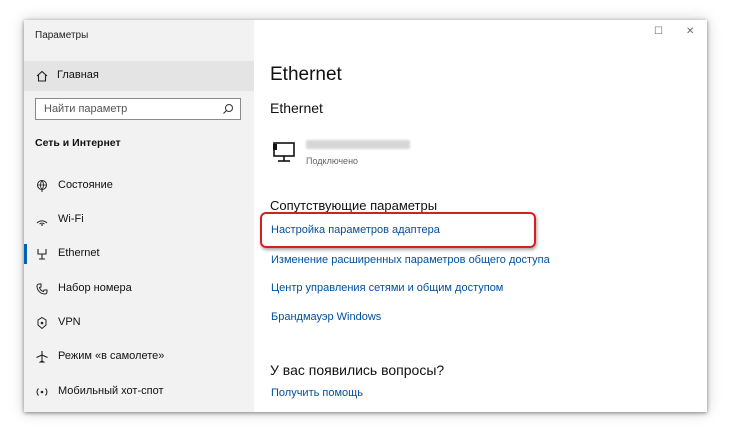 Image resolution: width=730 pixels, height=436 pixels. I want to click on sidebar-item-label: VPN, so click(69, 322).